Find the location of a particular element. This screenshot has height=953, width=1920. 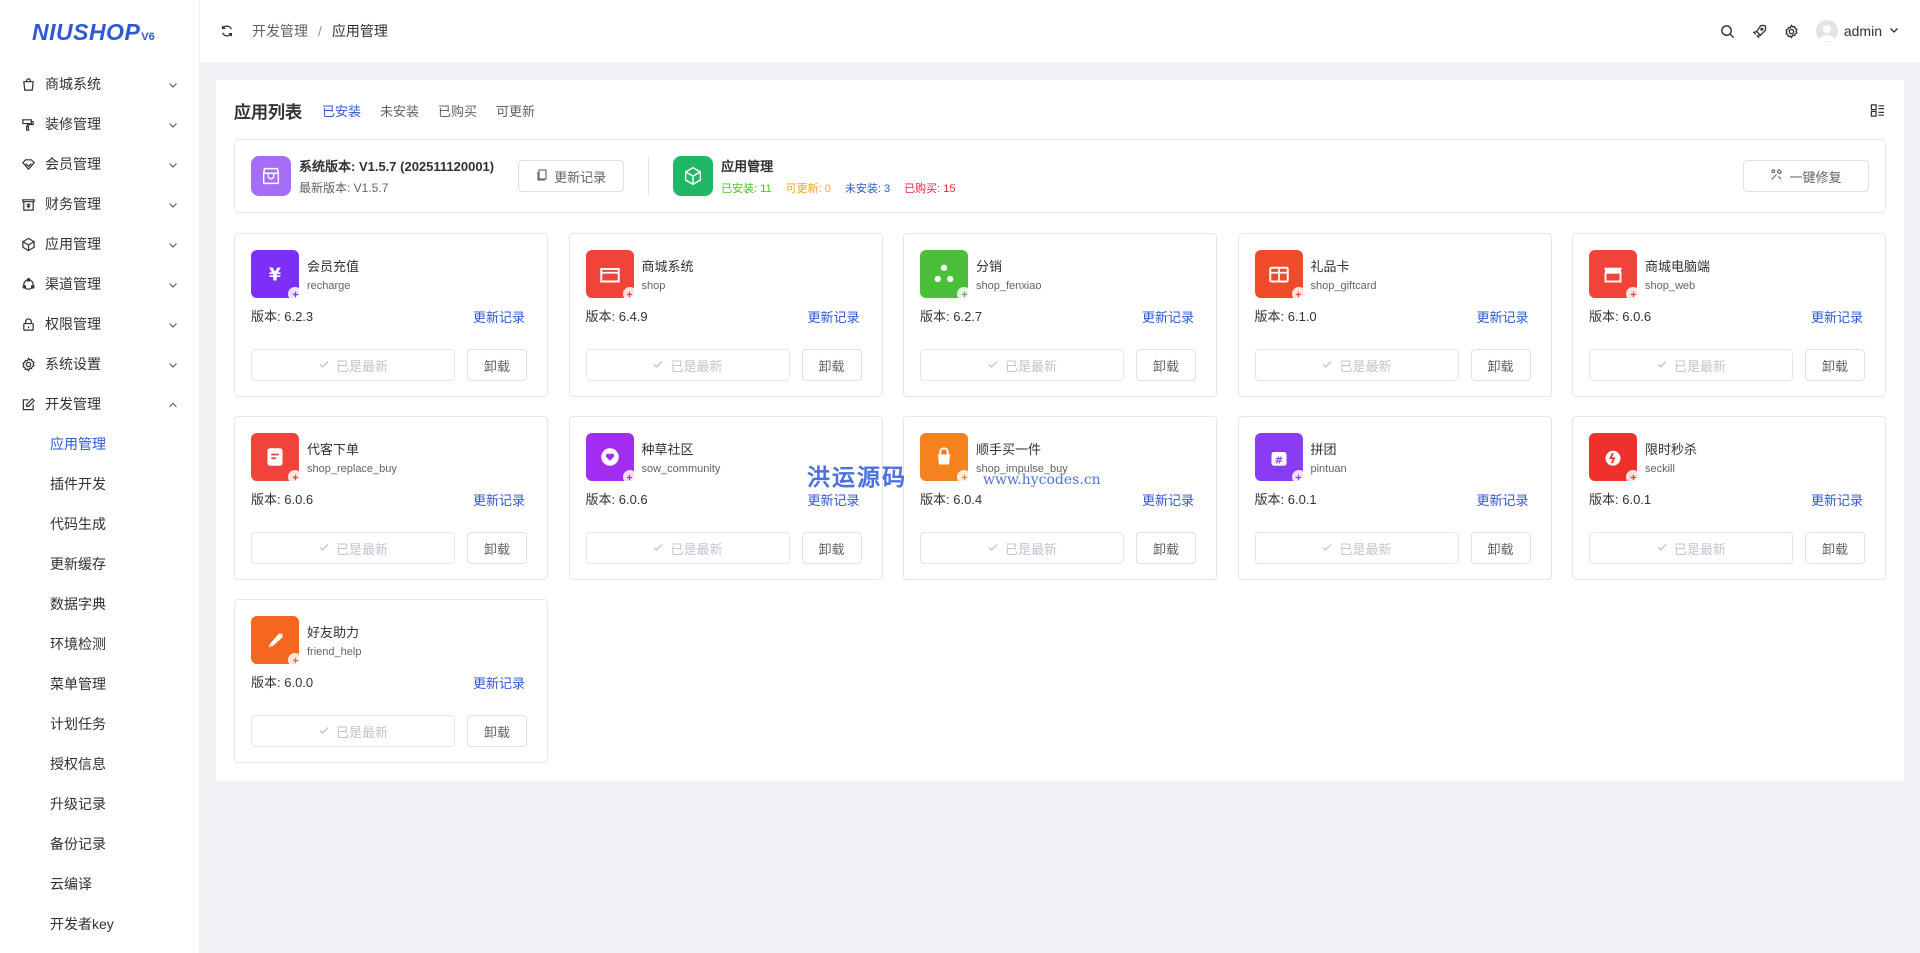

sidebar-item-8: 开发管理 is located at coordinates (99, 404).